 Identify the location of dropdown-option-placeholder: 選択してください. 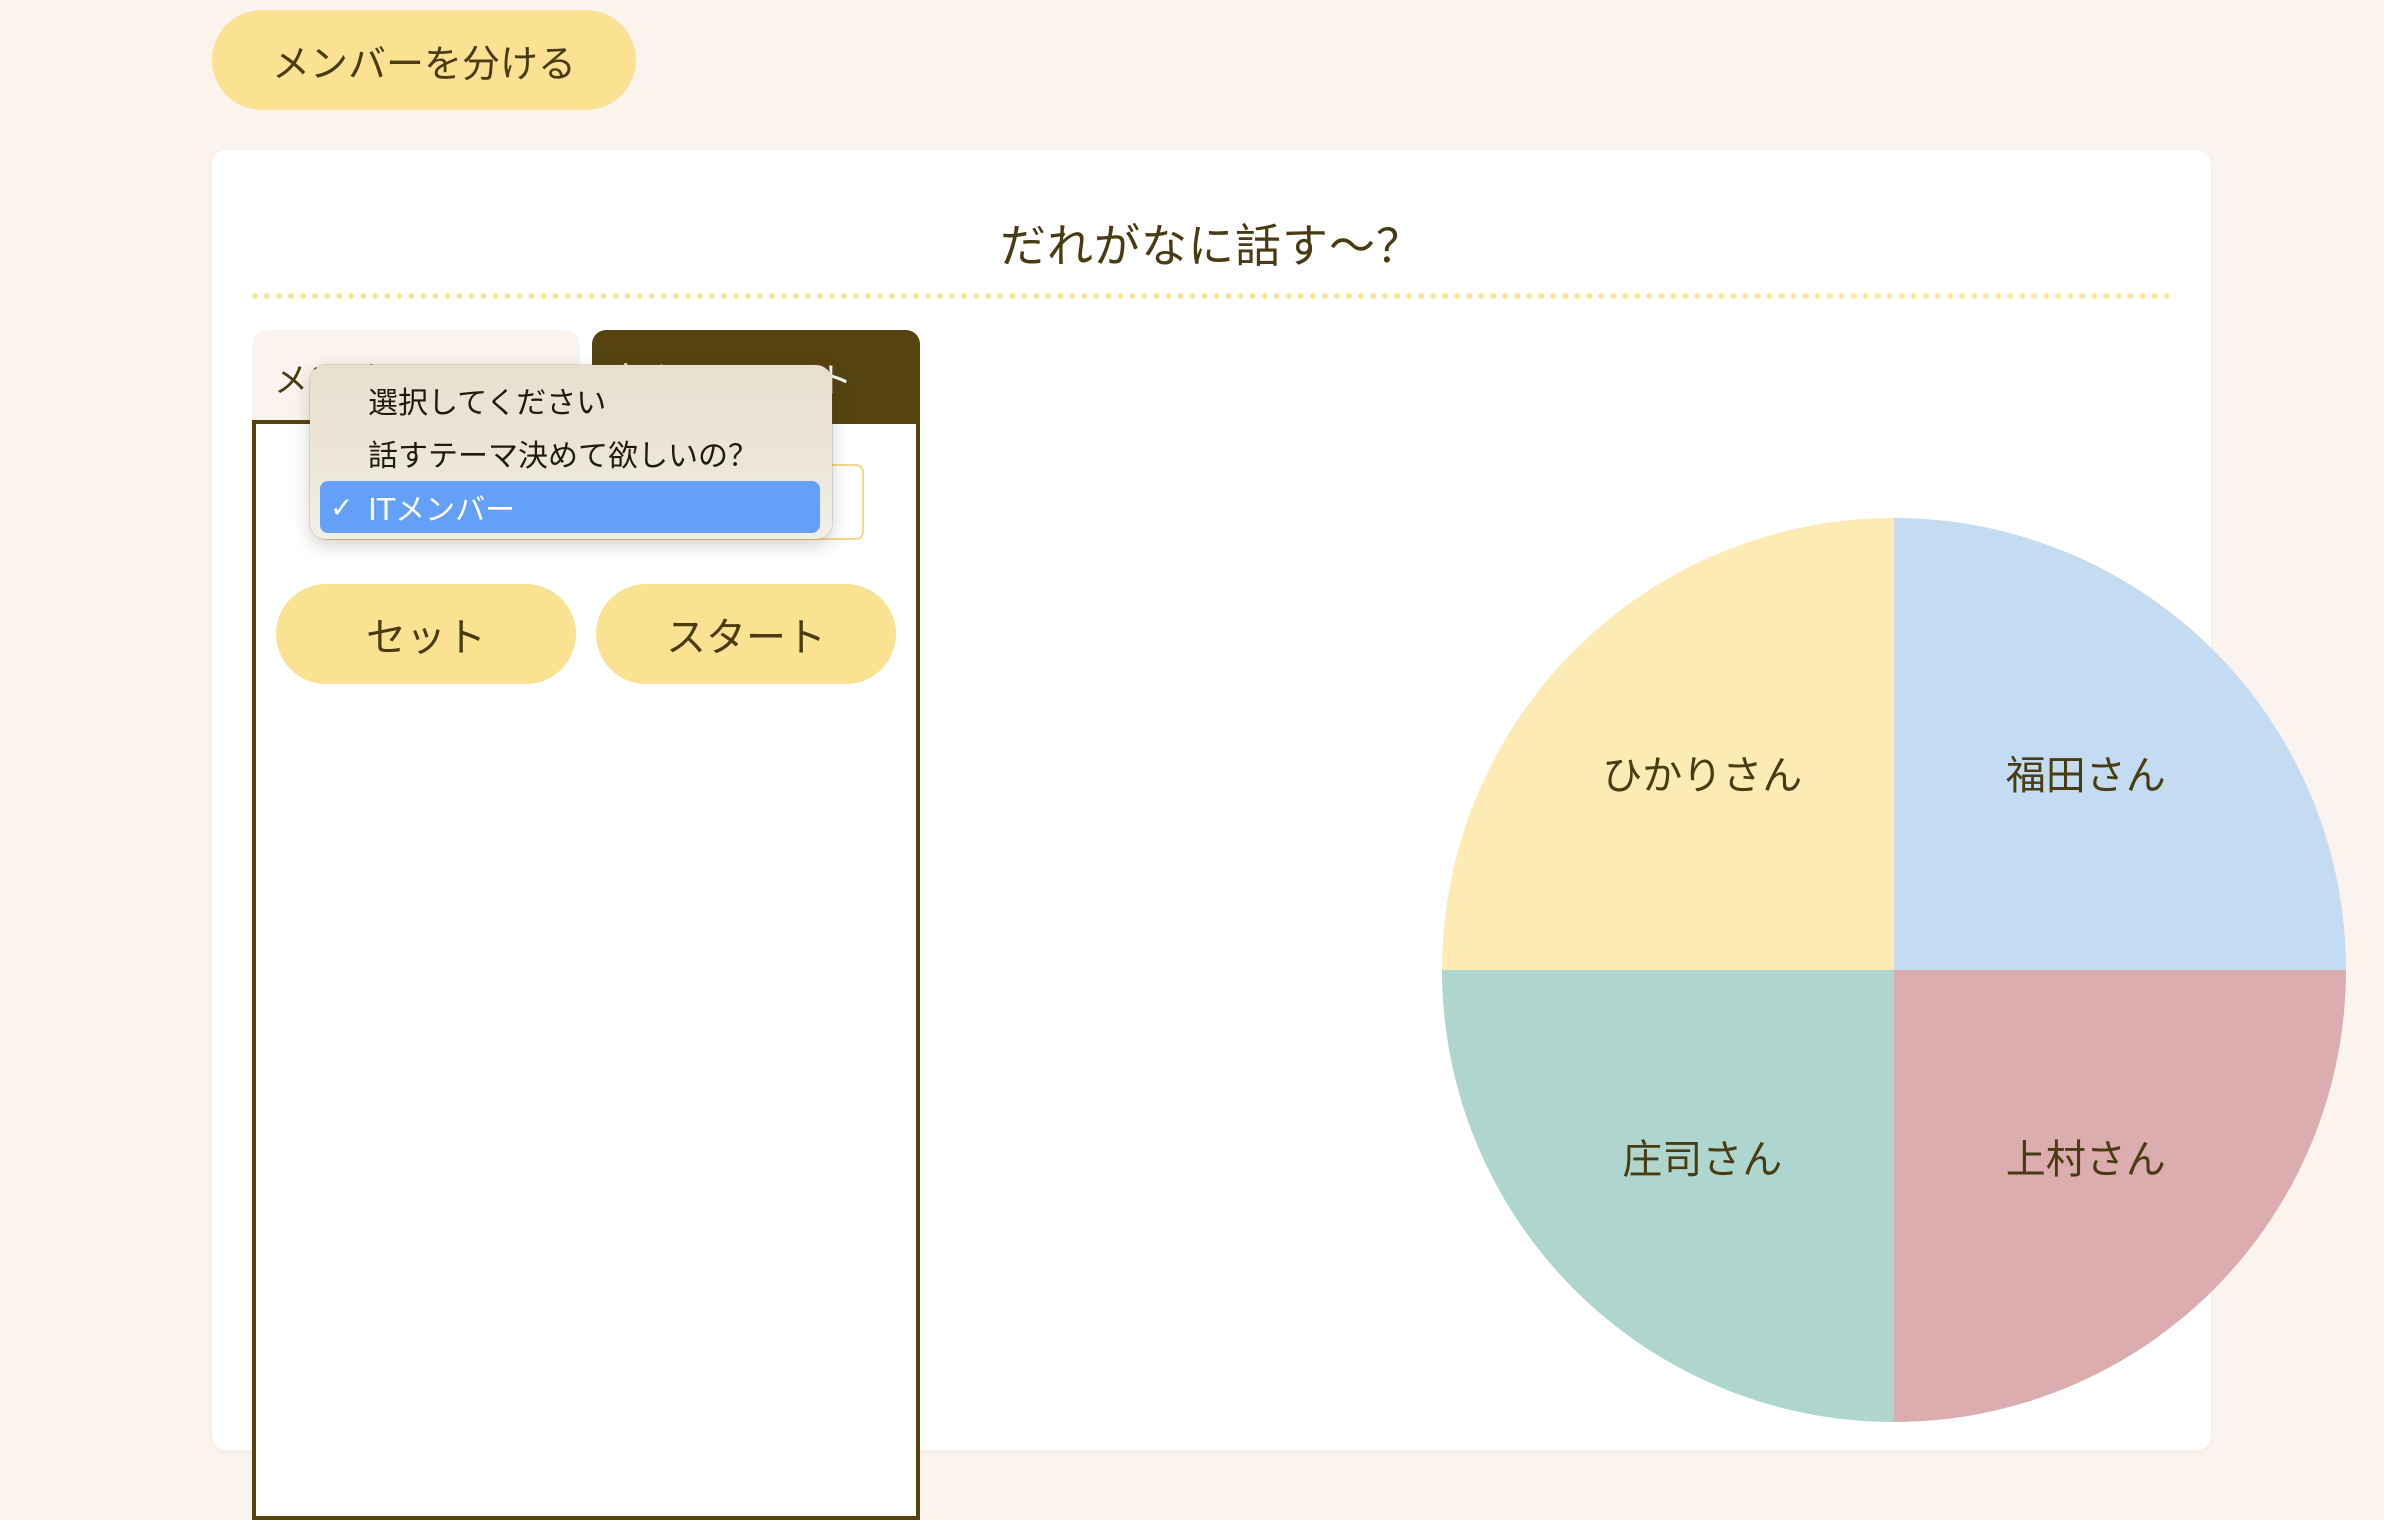
(570, 400).